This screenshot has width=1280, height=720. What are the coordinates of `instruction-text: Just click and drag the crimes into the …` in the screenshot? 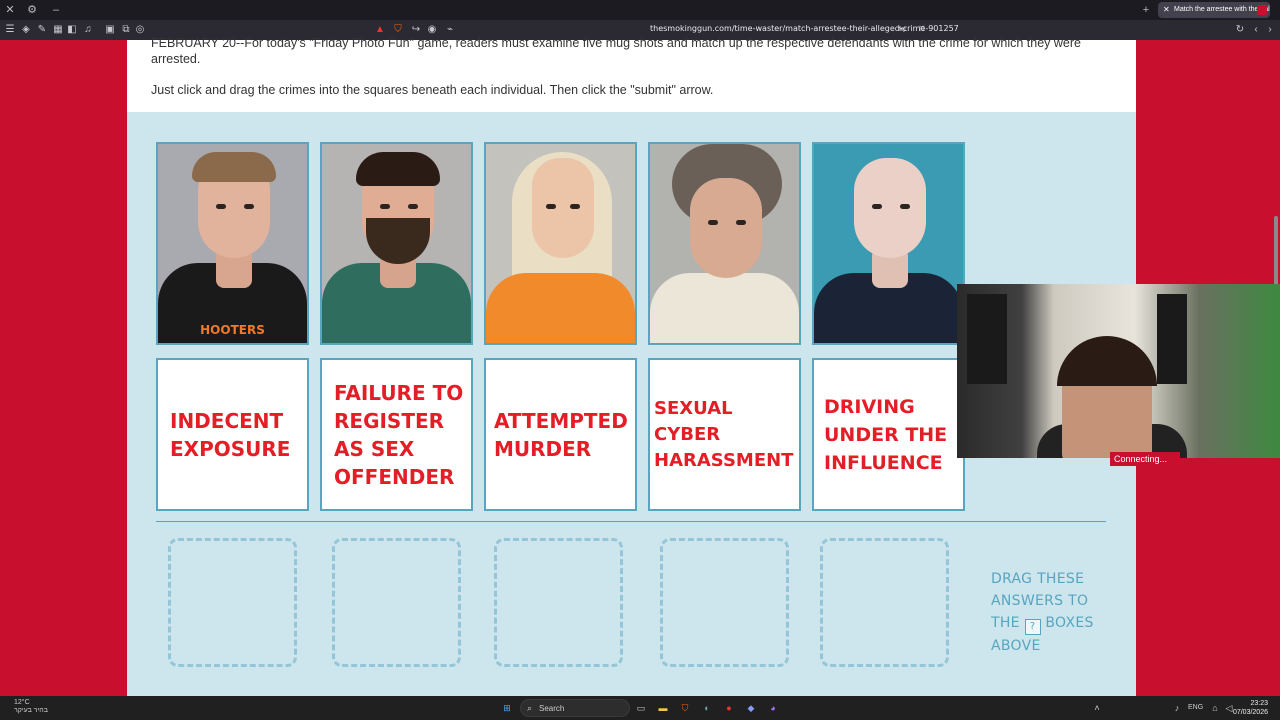 It's located at (432, 90).